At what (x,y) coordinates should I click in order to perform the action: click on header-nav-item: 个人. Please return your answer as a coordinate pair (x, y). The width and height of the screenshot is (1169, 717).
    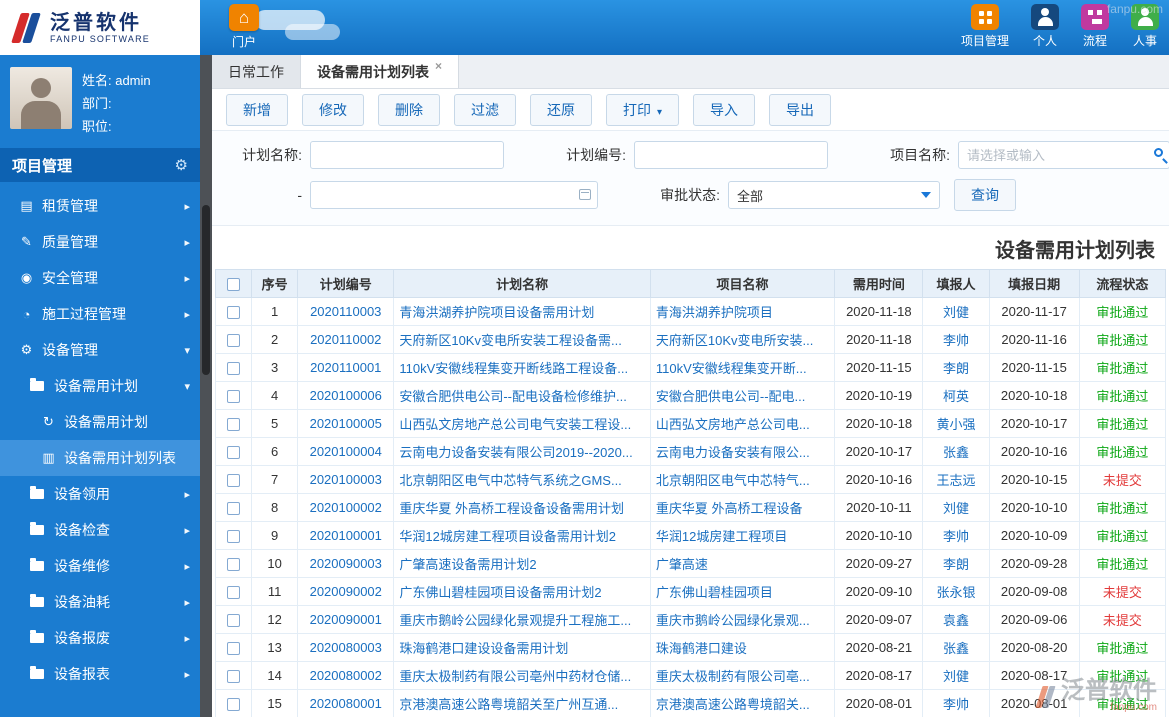
    Looking at the image, I should click on (1045, 26).